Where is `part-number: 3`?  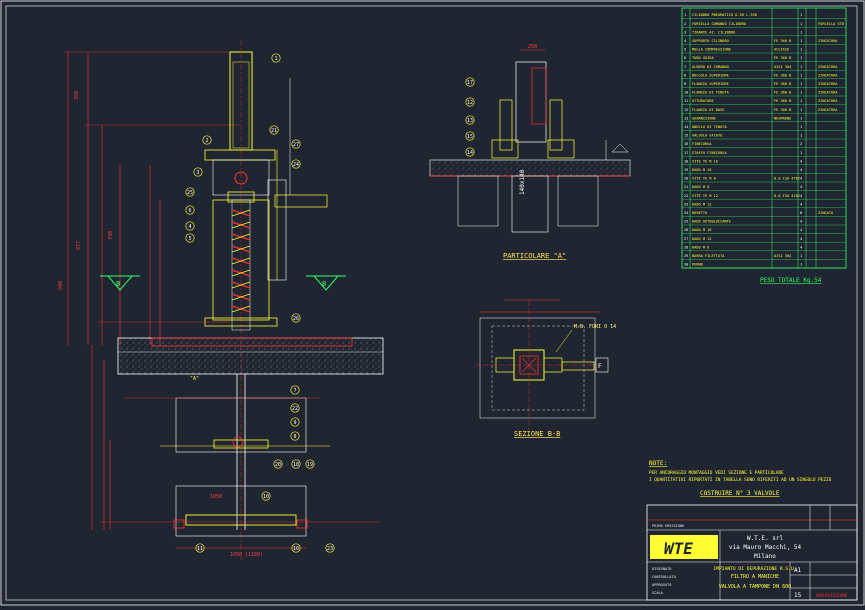
part-number: 3 is located at coordinates (685, 32).